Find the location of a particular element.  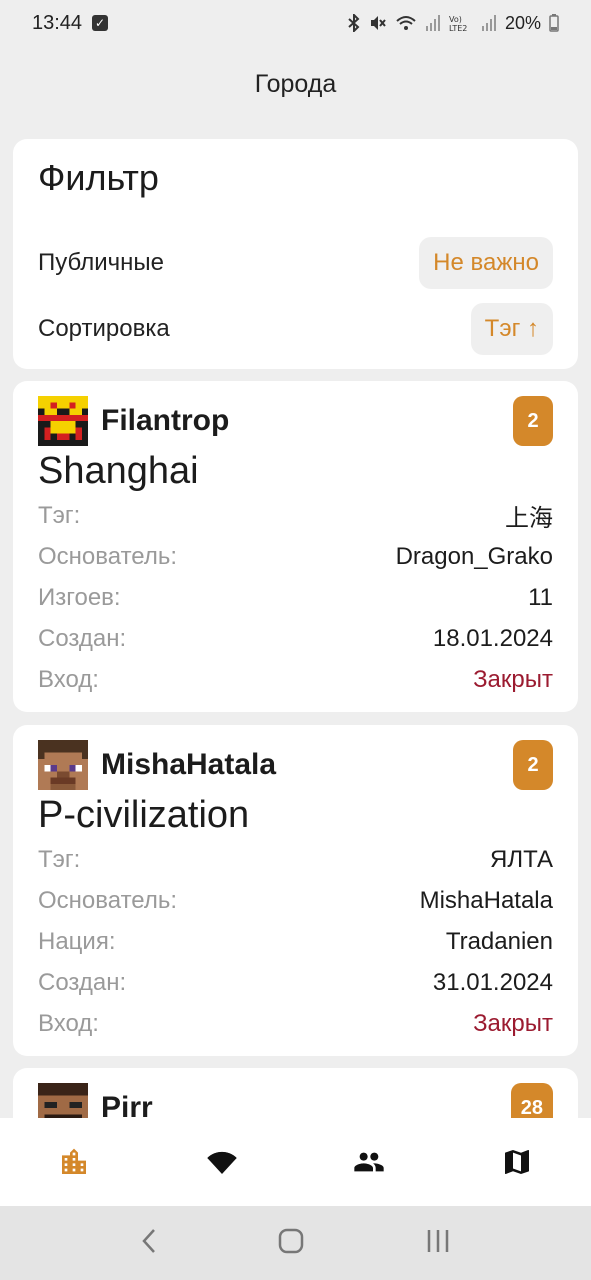

nav-map-tab is located at coordinates (517, 1162).